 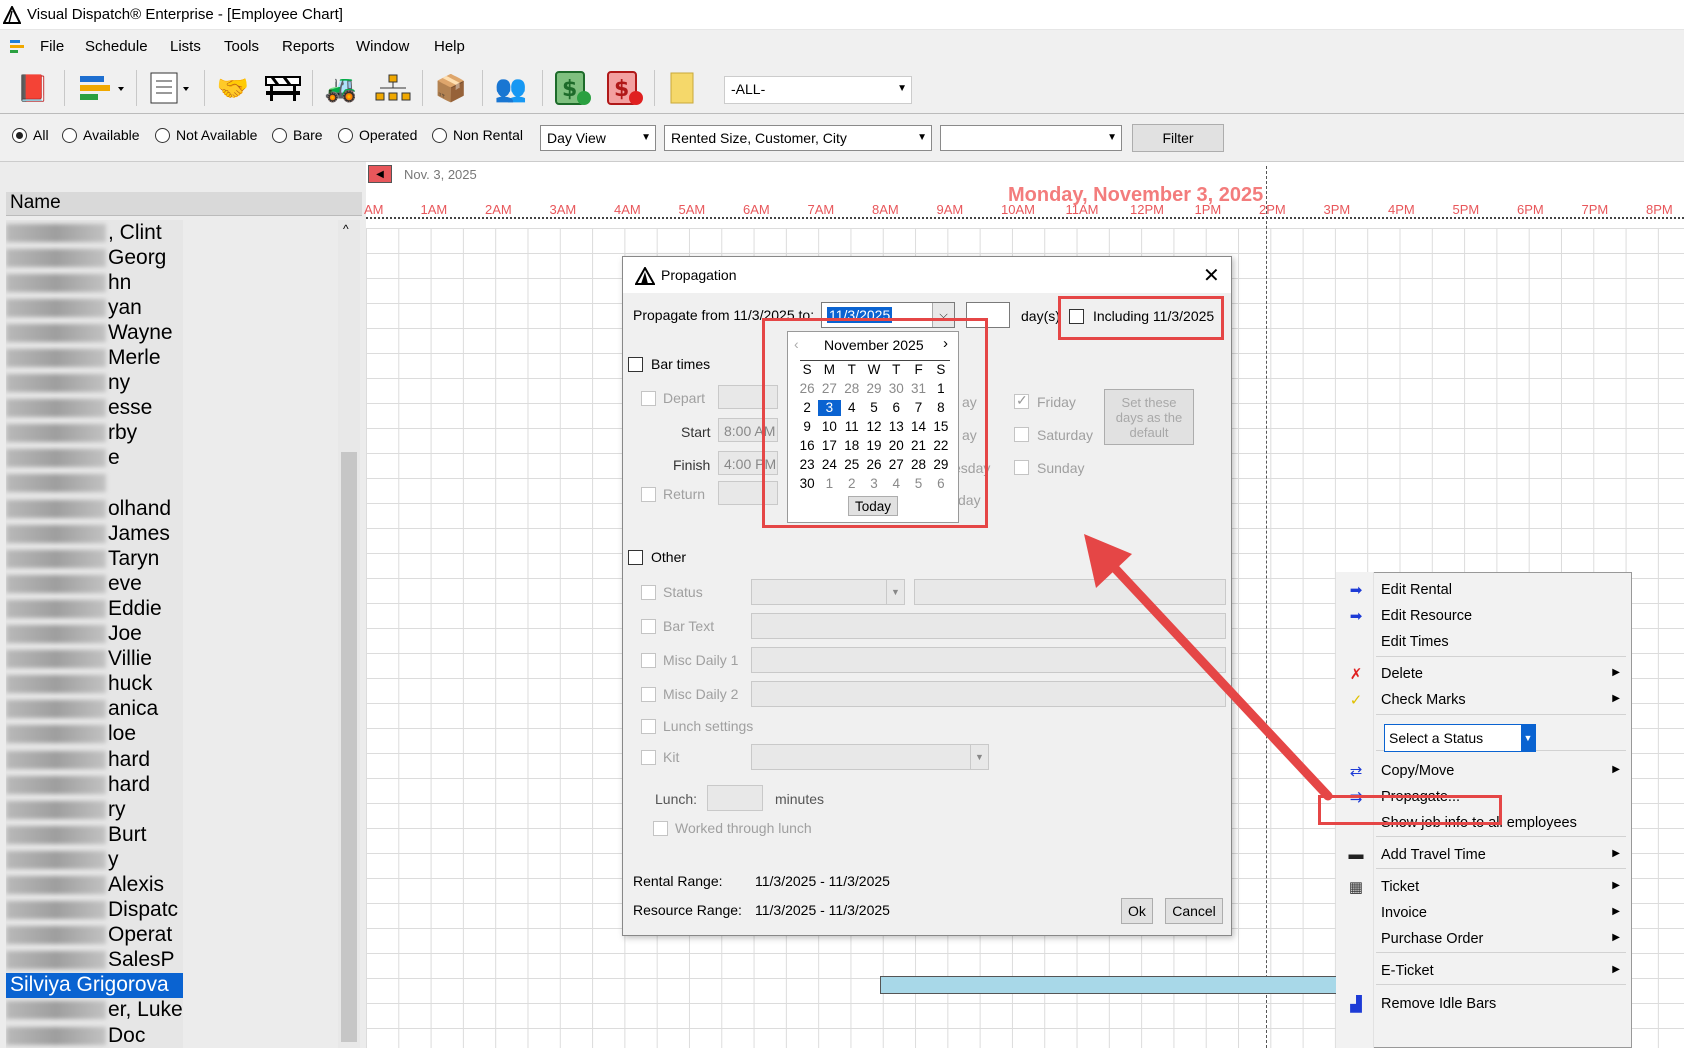 What do you see at coordinates (94, 884) in the screenshot?
I see `employee-row: Alexis` at bounding box center [94, 884].